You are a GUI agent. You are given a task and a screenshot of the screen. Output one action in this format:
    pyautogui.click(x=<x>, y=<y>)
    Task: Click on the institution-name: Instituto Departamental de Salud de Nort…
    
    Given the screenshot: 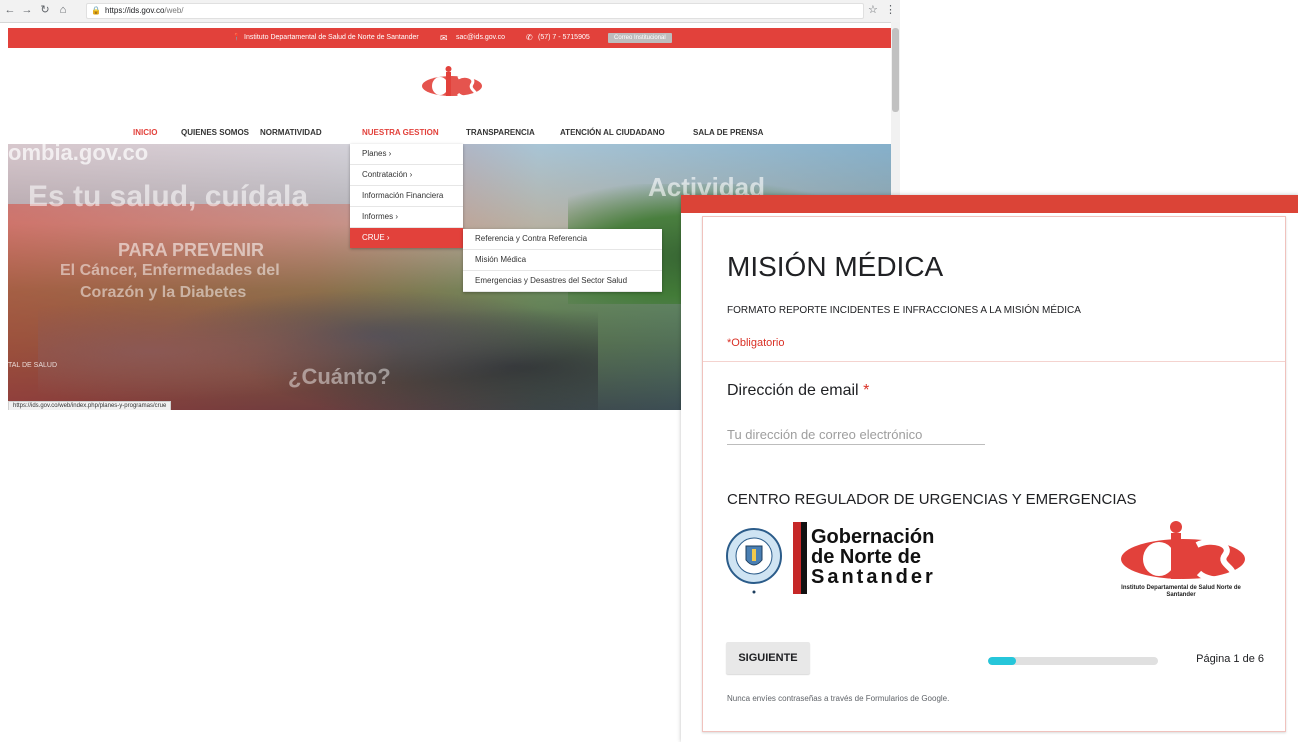 What is the action you would take?
    pyautogui.click(x=331, y=37)
    